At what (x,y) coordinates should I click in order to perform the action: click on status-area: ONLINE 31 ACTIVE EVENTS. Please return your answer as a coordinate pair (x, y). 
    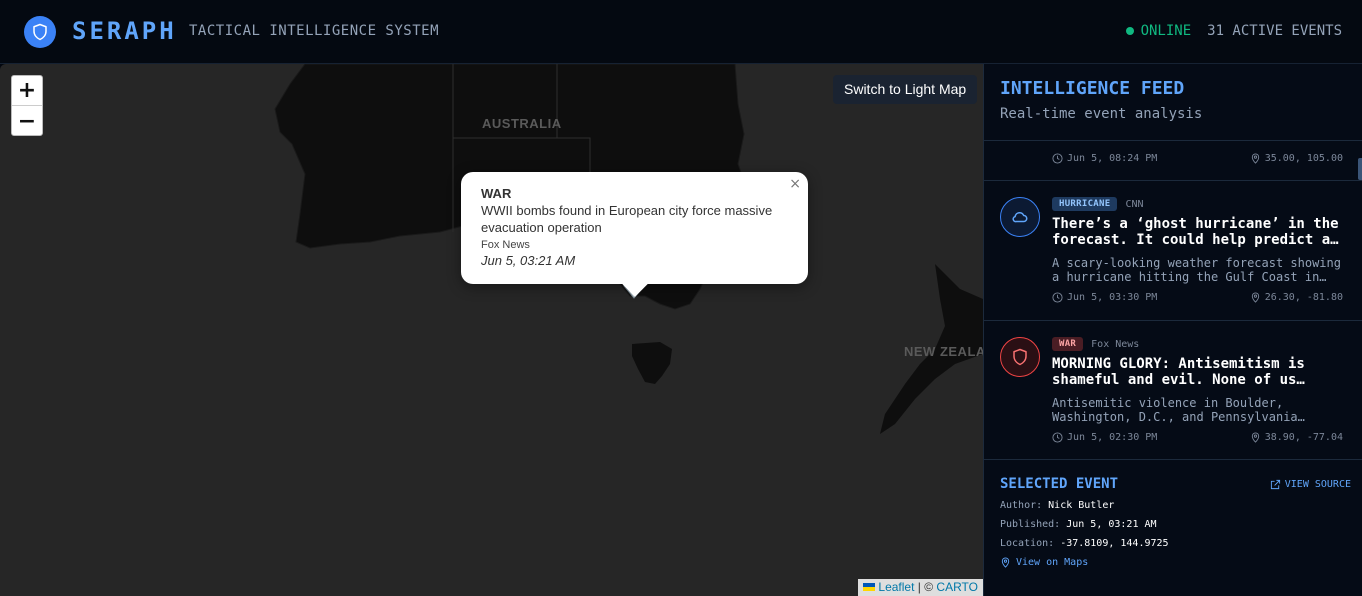
    Looking at the image, I should click on (1233, 31).